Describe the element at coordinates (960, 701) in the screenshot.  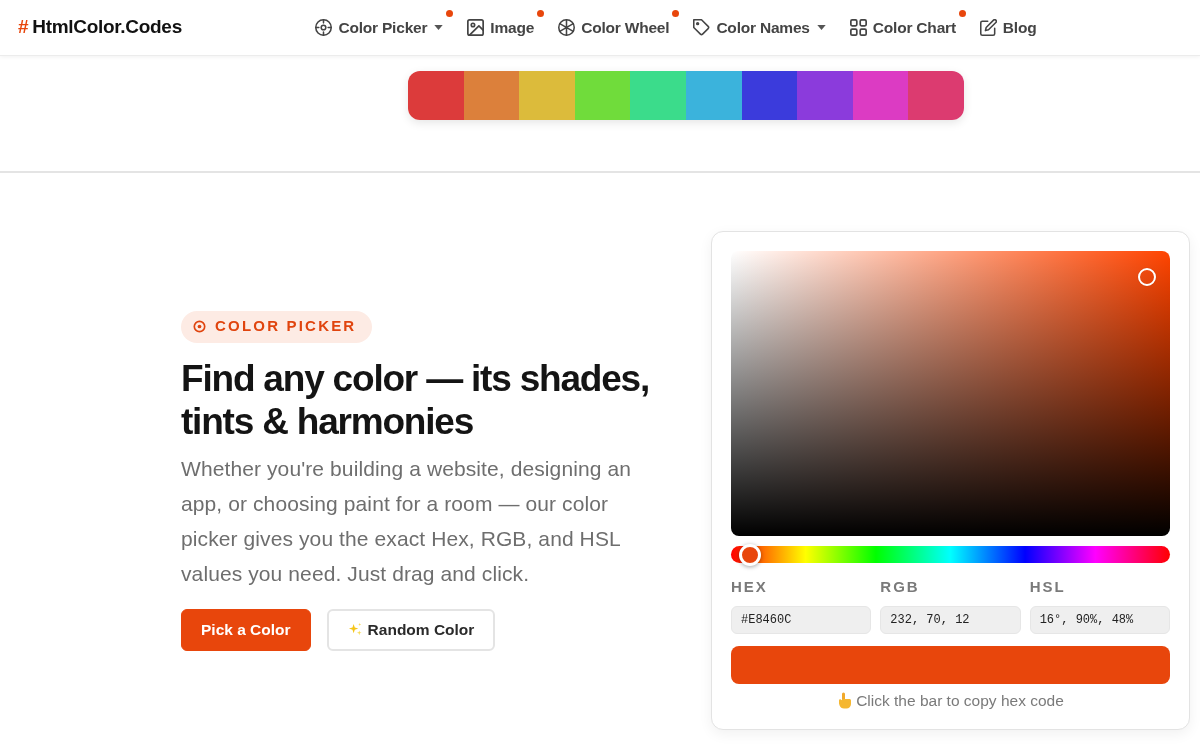
I see `hint-text: Click the bar to copy hex code` at that location.